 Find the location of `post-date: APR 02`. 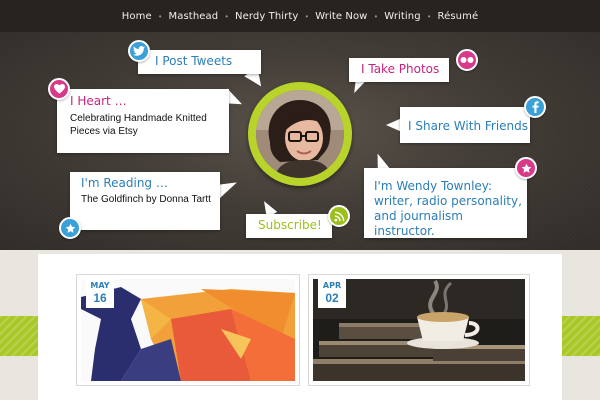

post-date: APR 02 is located at coordinates (332, 293).